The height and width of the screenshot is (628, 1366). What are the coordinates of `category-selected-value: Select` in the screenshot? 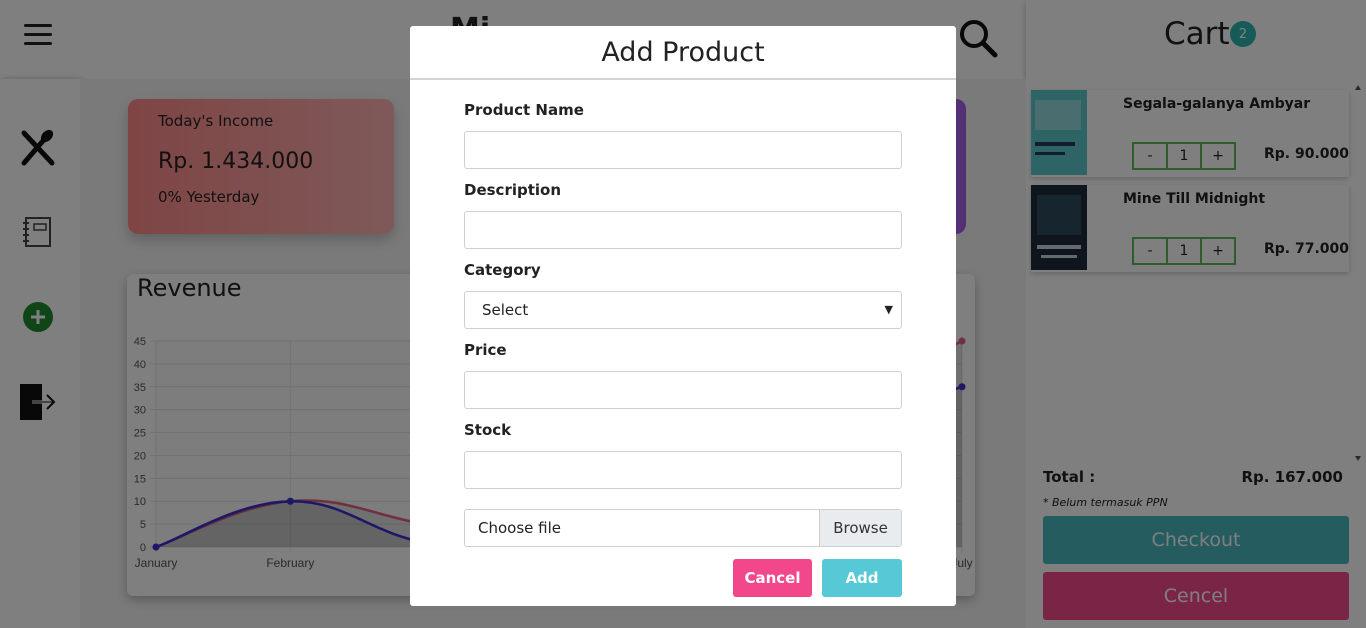 It's located at (505, 310).